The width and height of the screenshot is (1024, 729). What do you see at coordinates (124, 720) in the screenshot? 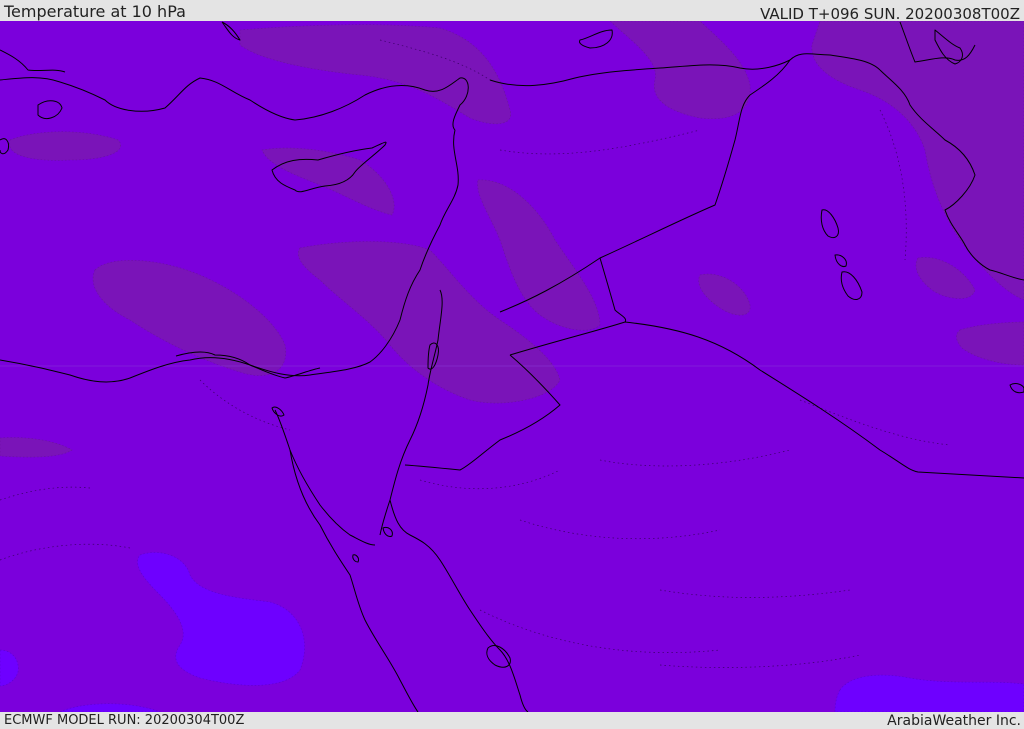
I see `model-run-label: ECMWF MODEL RUN: 20200304T00Z` at bounding box center [124, 720].